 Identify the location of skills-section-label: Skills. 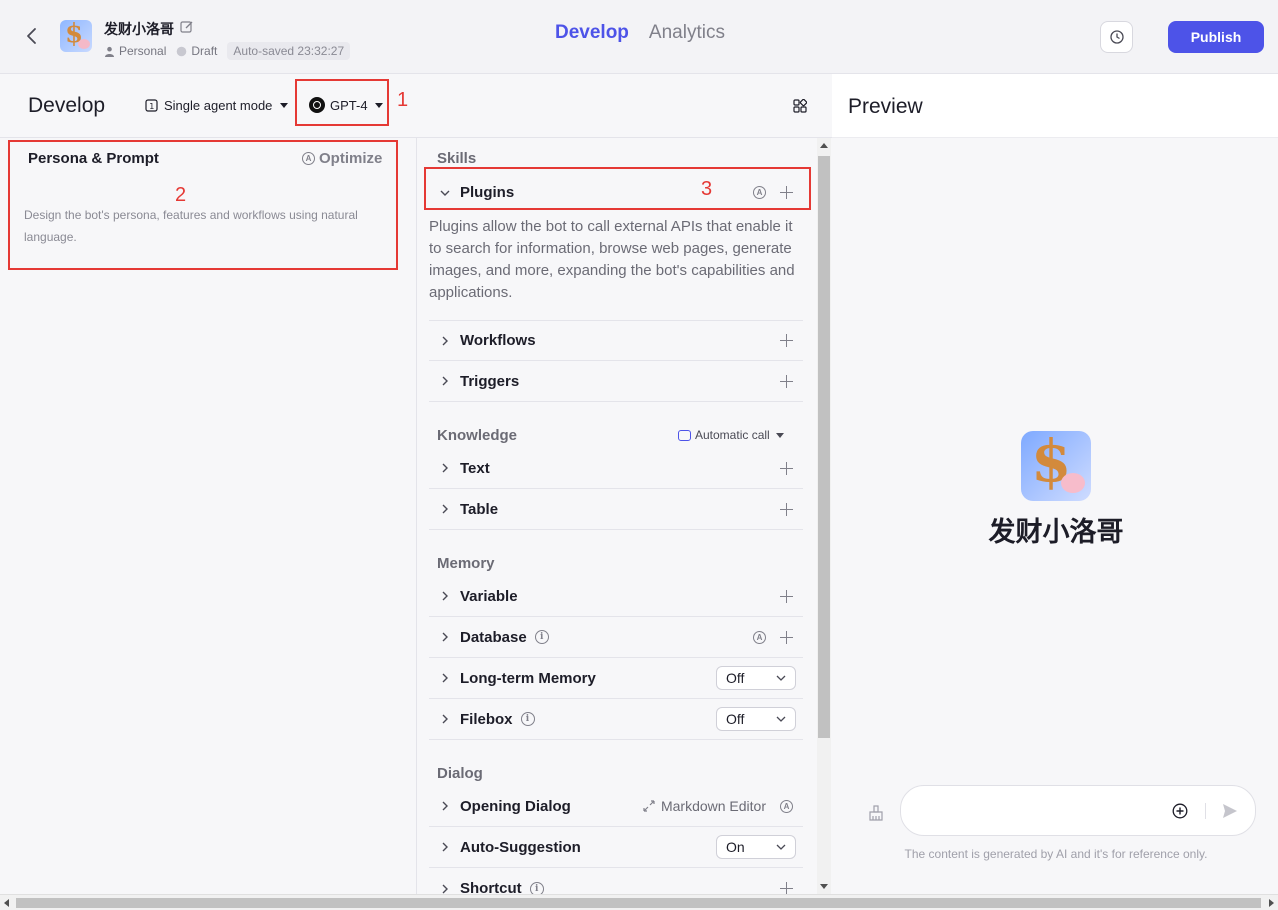
(457, 158).